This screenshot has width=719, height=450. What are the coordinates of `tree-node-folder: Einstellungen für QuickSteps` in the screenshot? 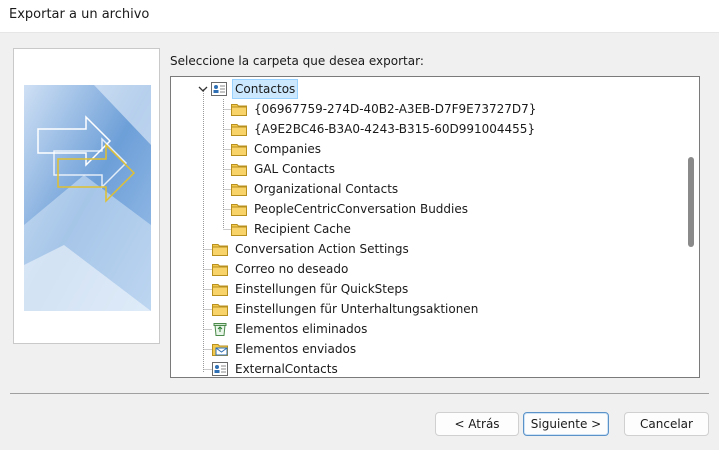 It's located at (311, 289).